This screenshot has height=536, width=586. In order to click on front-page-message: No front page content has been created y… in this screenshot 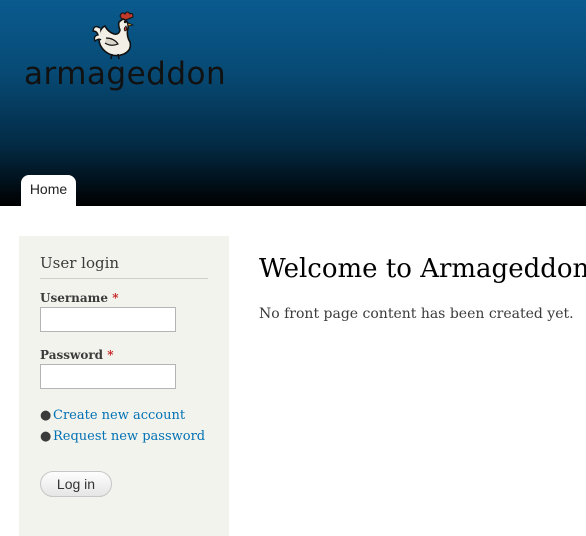, I will do `click(416, 314)`.